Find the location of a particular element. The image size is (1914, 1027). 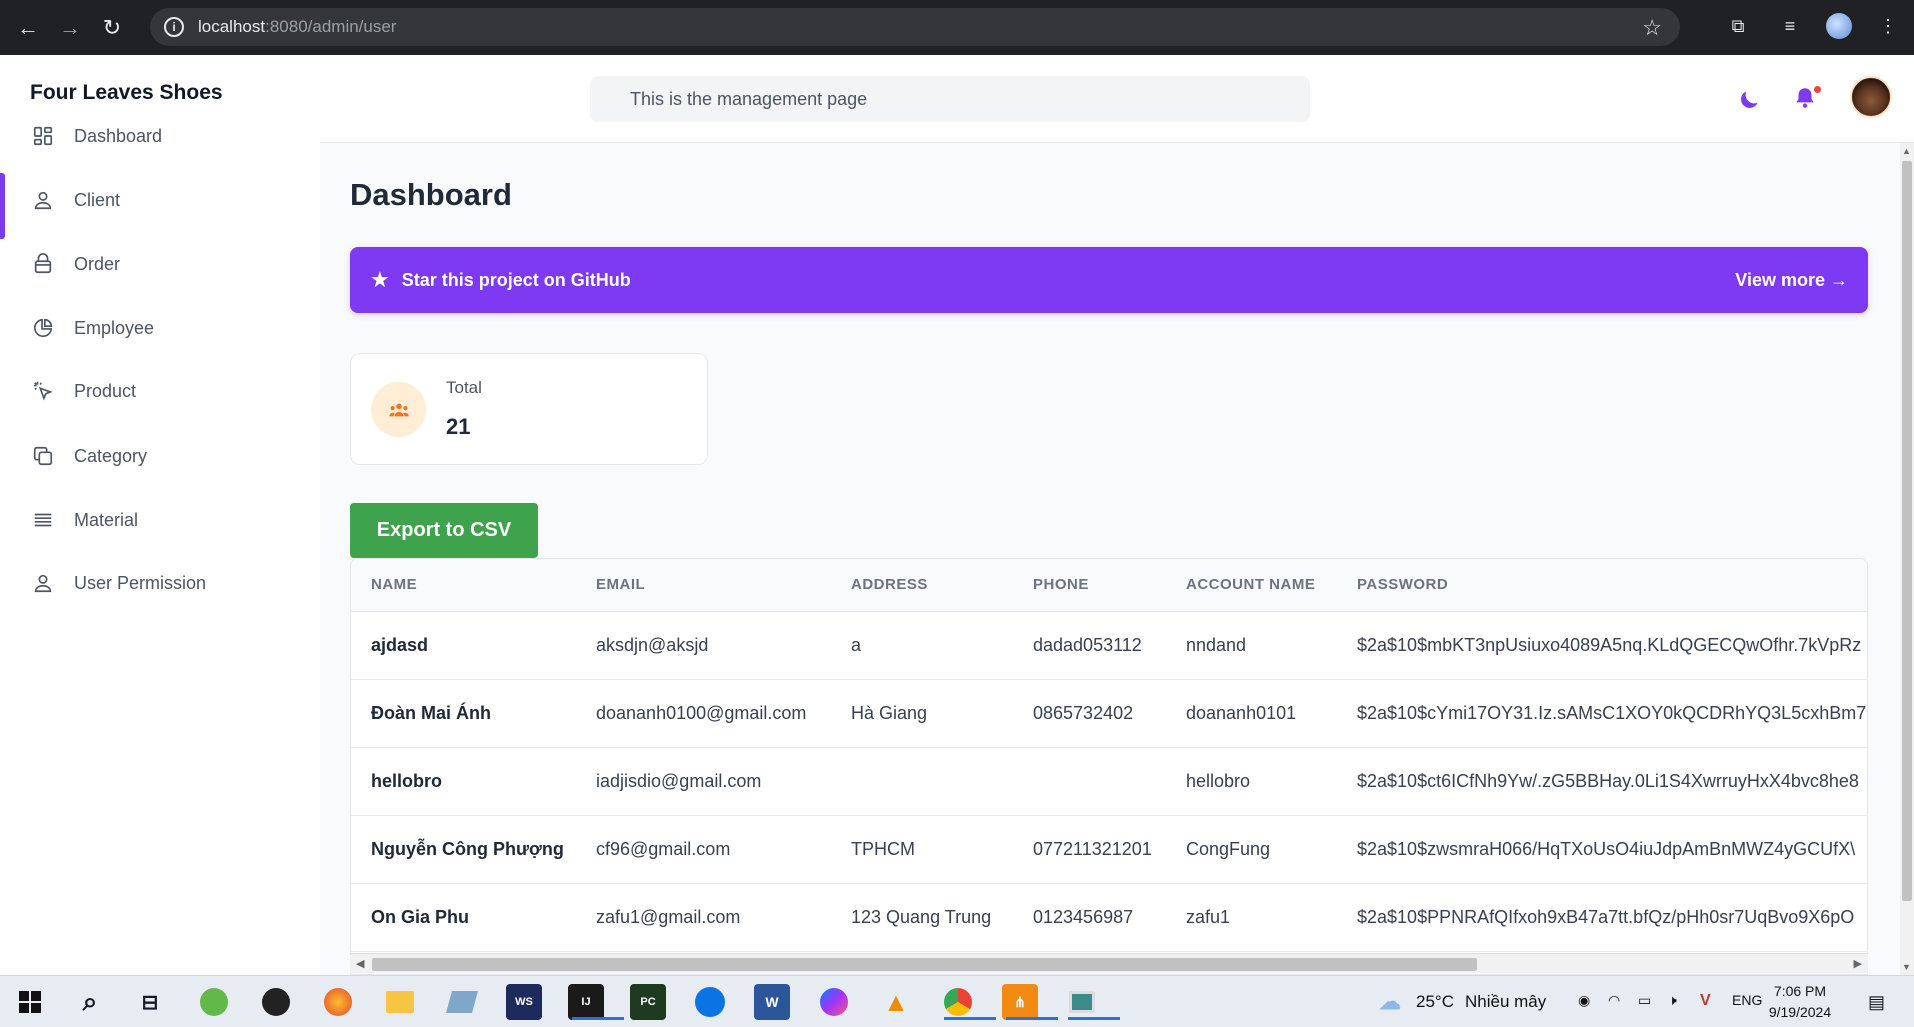

obs-icon is located at coordinates (276, 1002).